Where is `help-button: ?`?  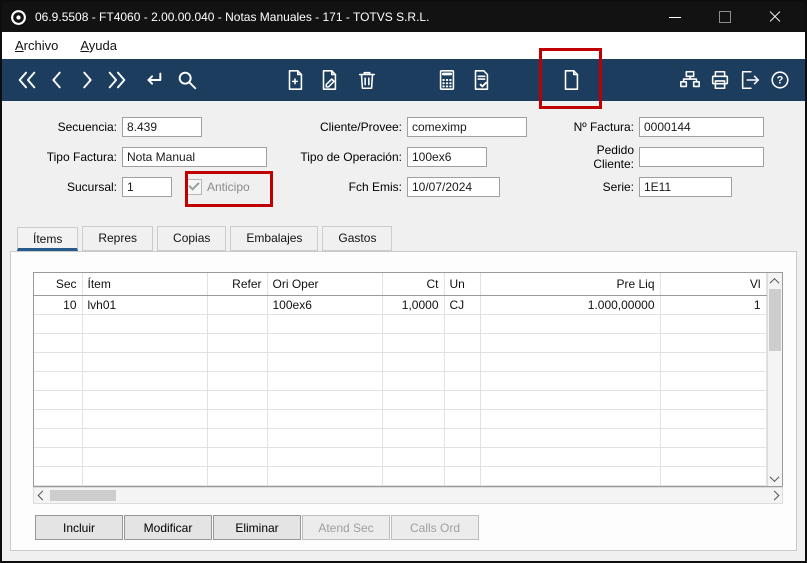 help-button: ? is located at coordinates (780, 80).